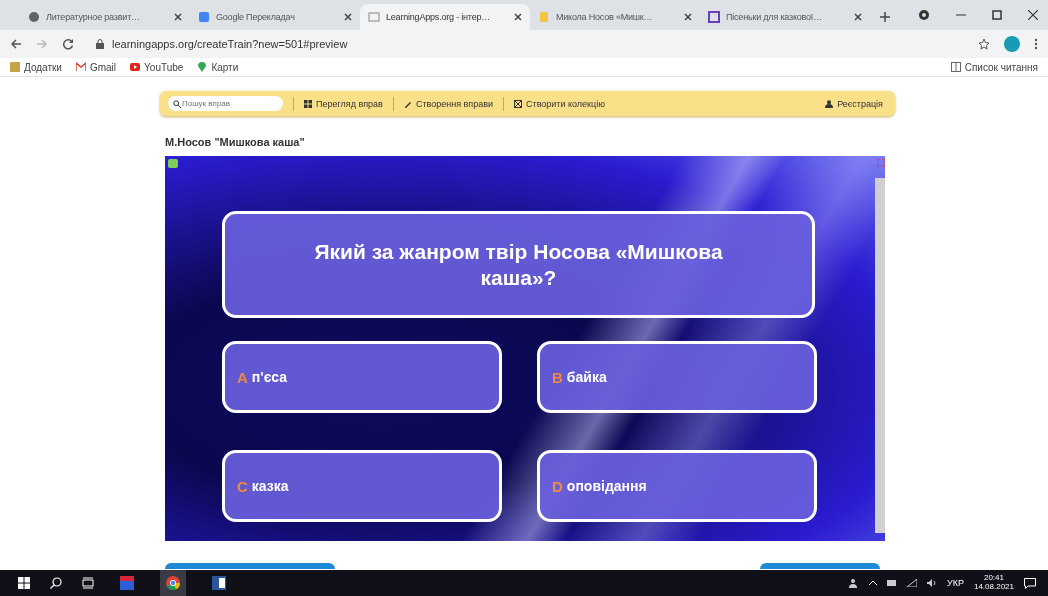  I want to click on question-card: Який за жанром твір Носова «Мишкова каша»?, so click(518, 264).